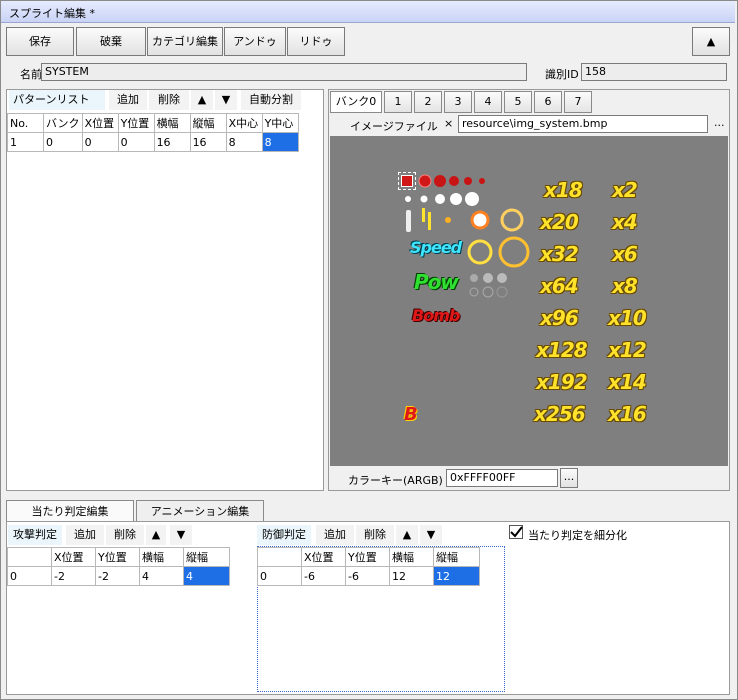 The width and height of the screenshot is (738, 700). I want to click on multiplier-label: x32, so click(559, 254).